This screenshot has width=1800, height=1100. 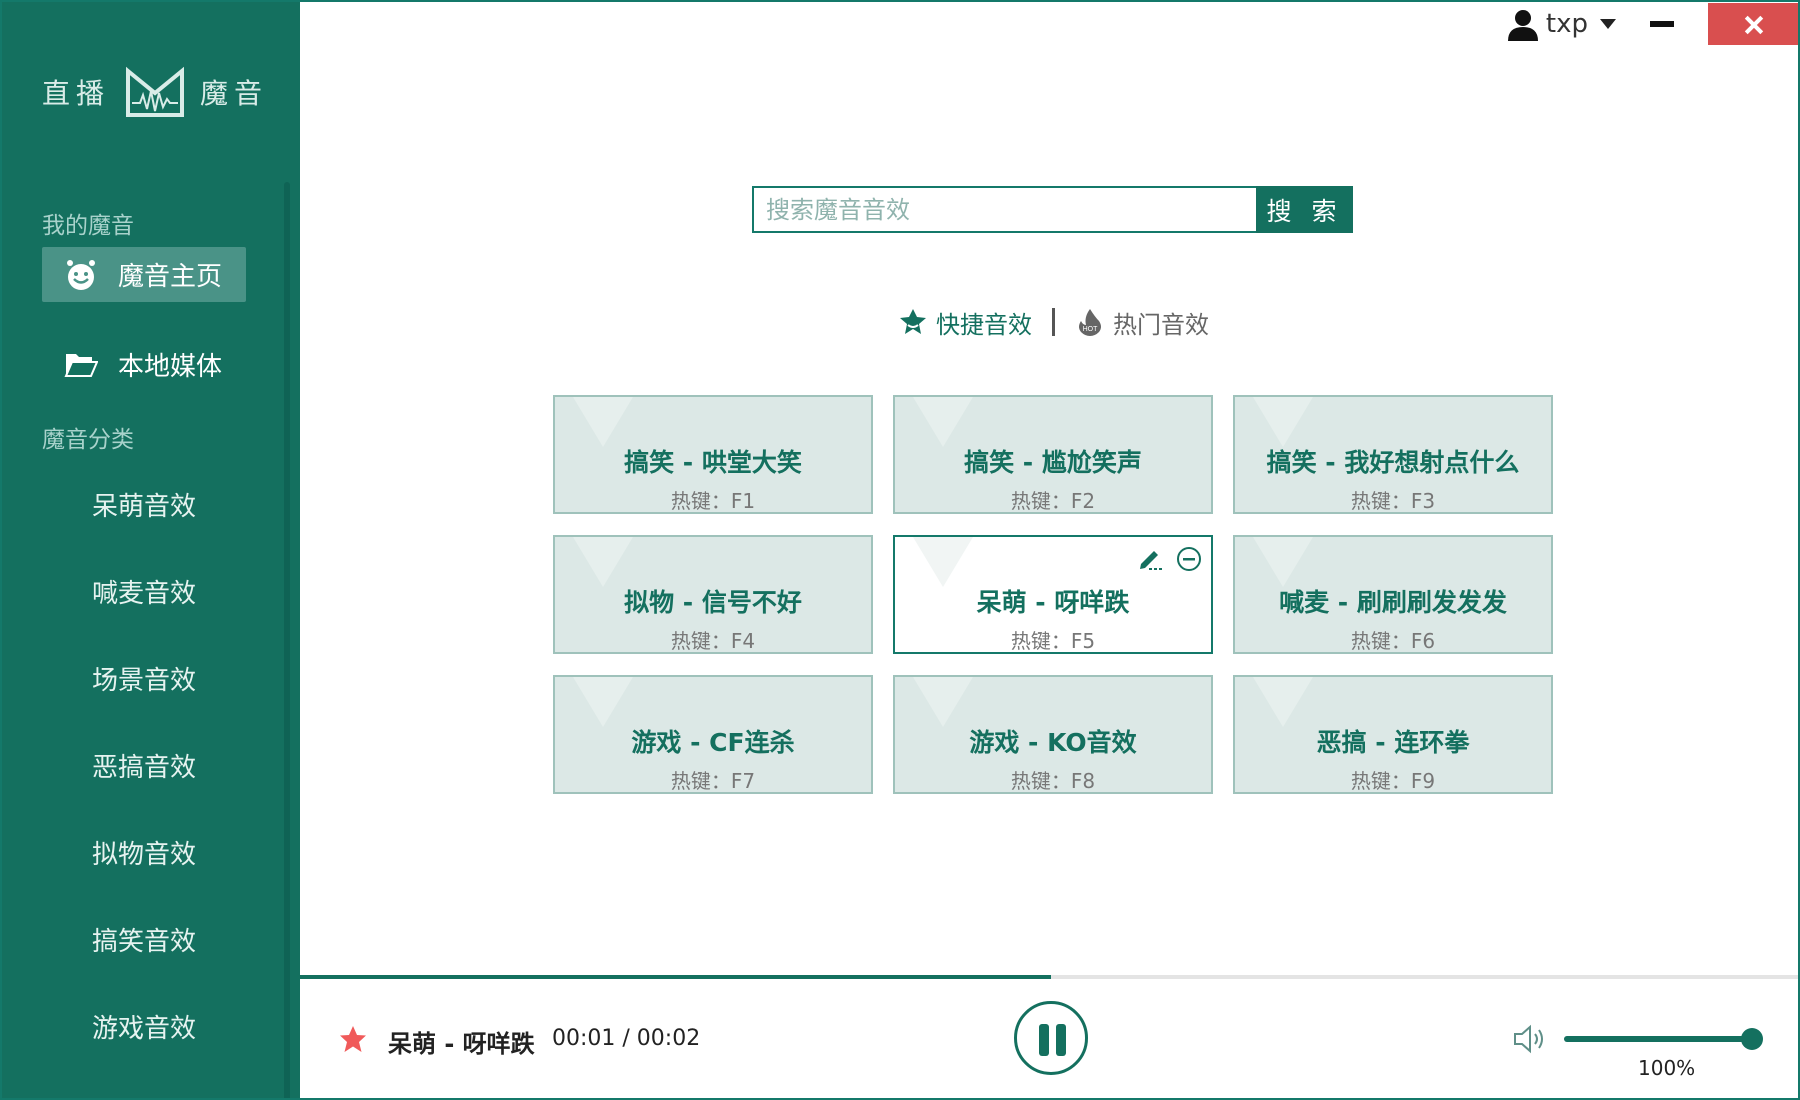 I want to click on svg-text: HOT, so click(x=1091, y=329).